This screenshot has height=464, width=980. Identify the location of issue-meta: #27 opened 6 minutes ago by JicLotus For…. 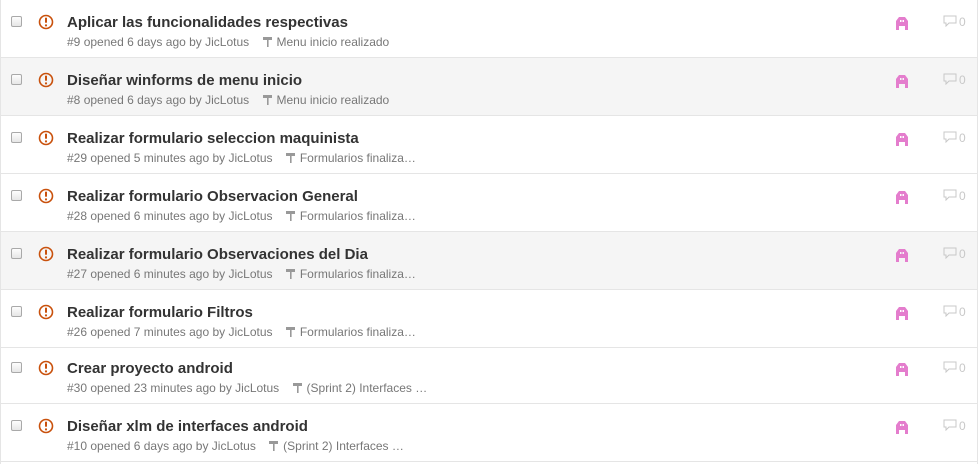
(241, 274).